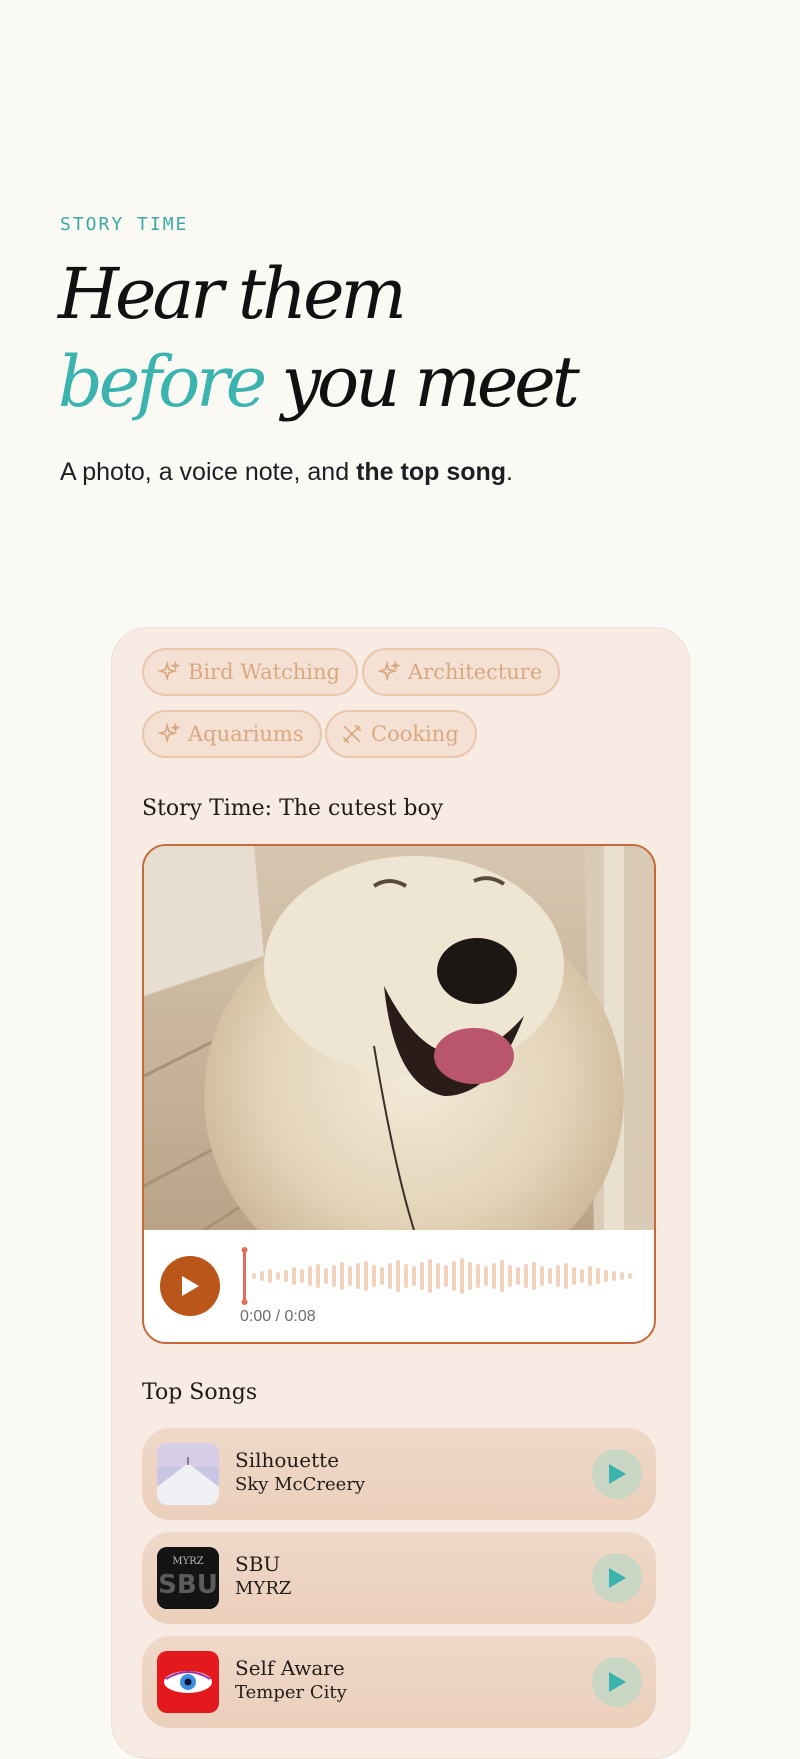 The height and width of the screenshot is (1759, 800). I want to click on voice-note-player: 0:00 / 0:08, so click(399, 1286).